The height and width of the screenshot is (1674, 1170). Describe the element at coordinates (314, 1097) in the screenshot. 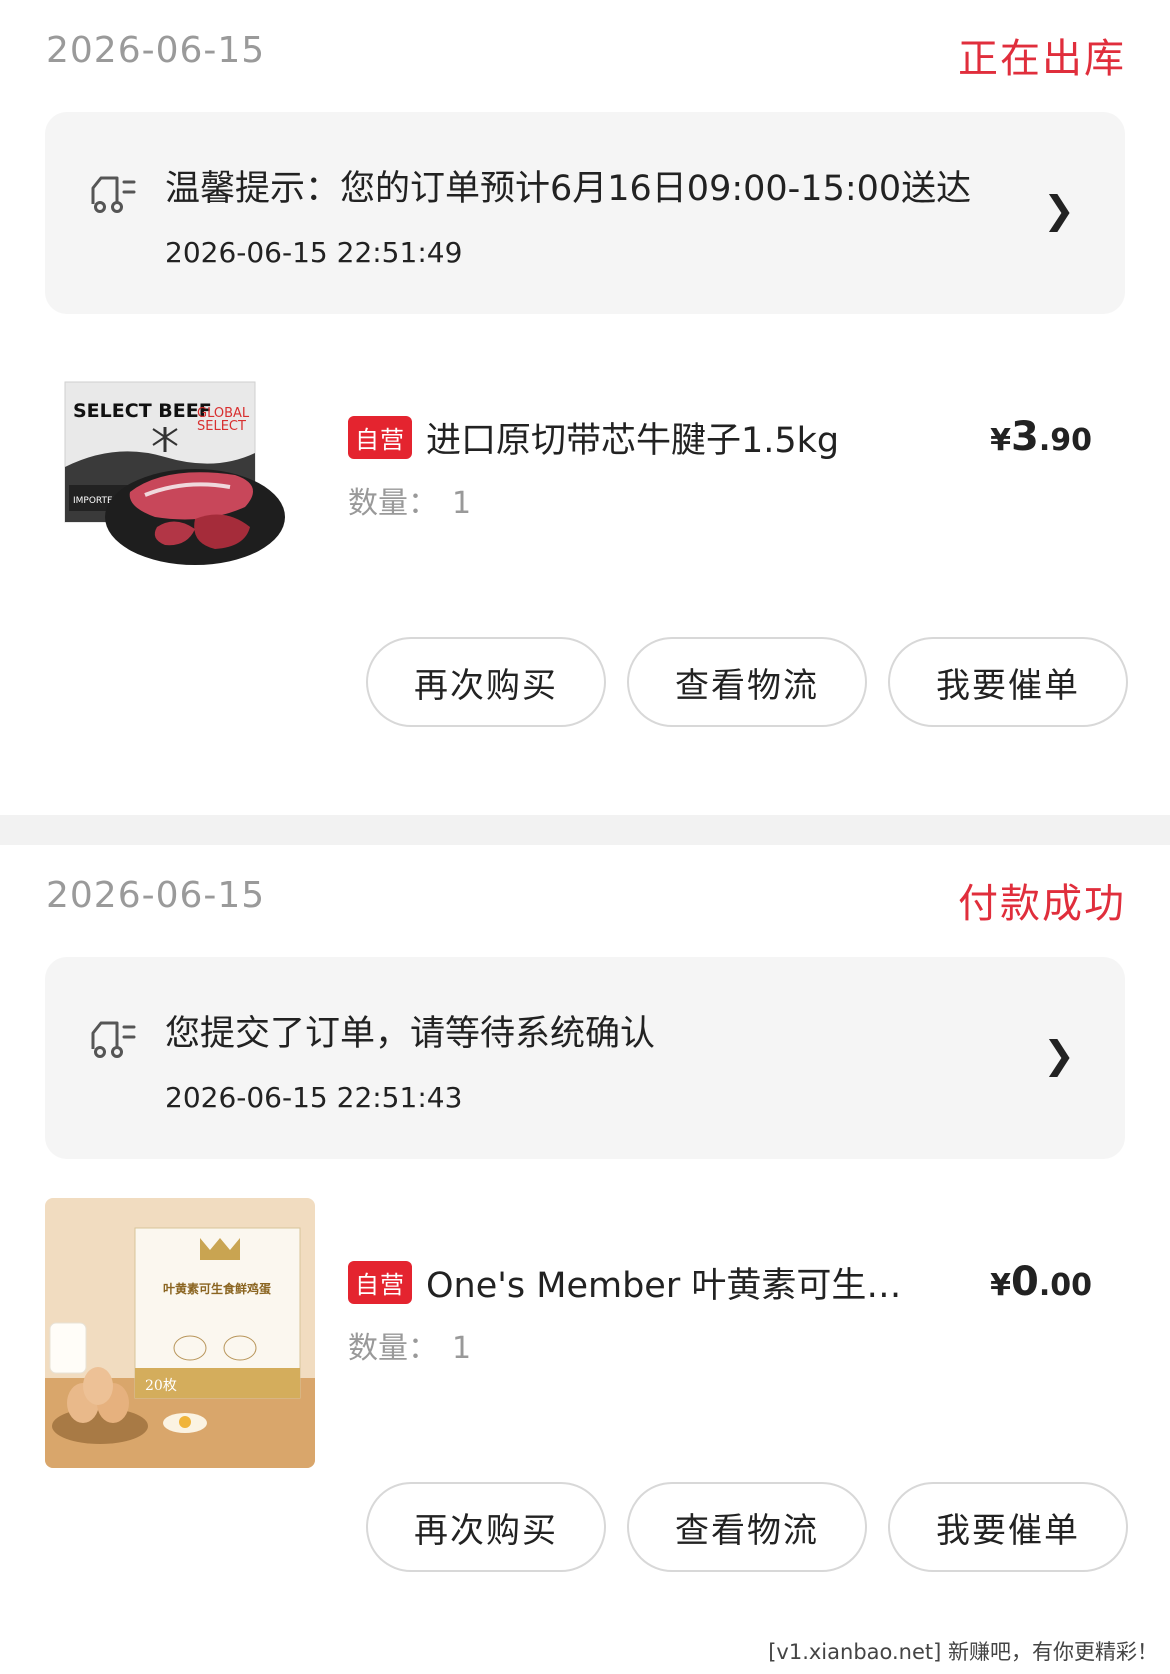

I see `notice-time: 2026-06-15 22:51:43` at that location.